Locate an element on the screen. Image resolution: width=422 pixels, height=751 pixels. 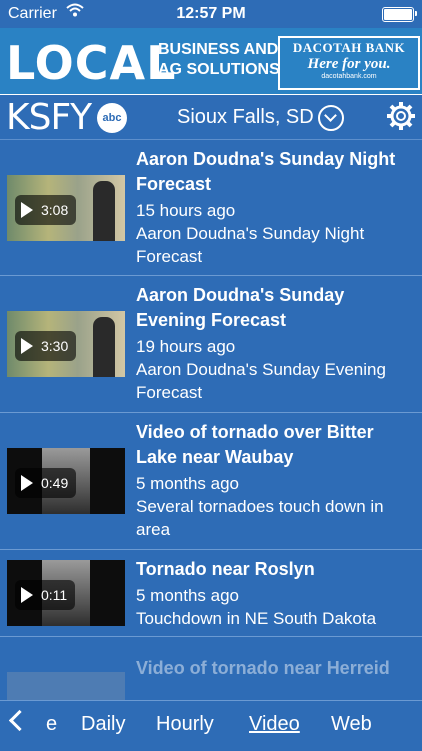
video-duration: 0:49 is located at coordinates (55, 483).